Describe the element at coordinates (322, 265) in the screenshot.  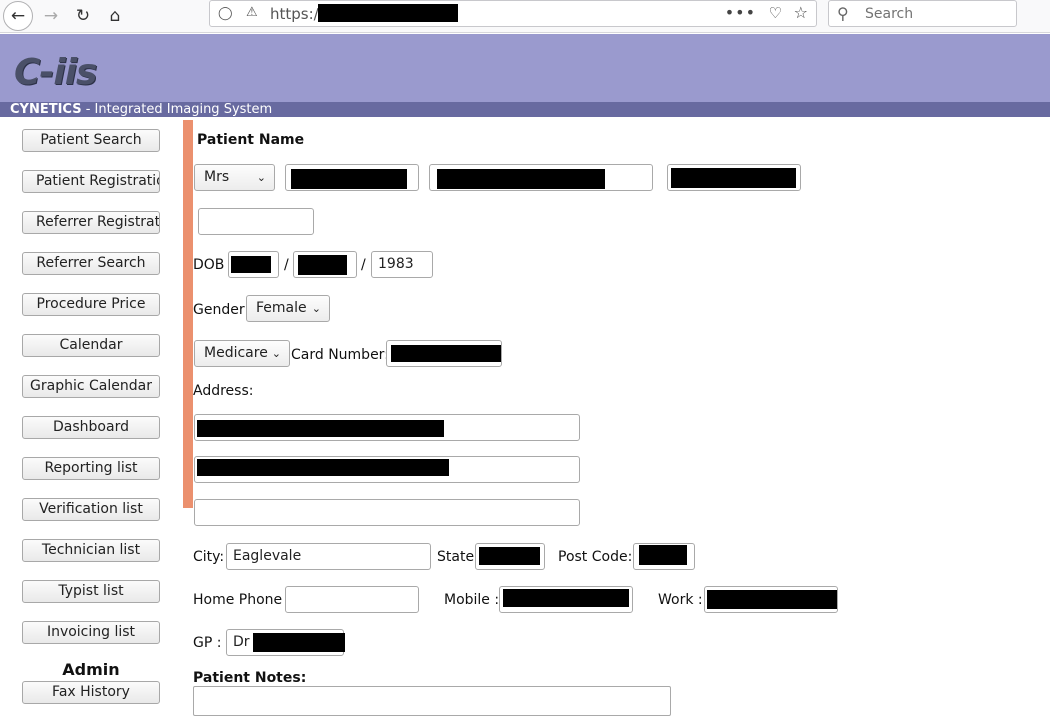
I see `dob-month-redaction` at that location.